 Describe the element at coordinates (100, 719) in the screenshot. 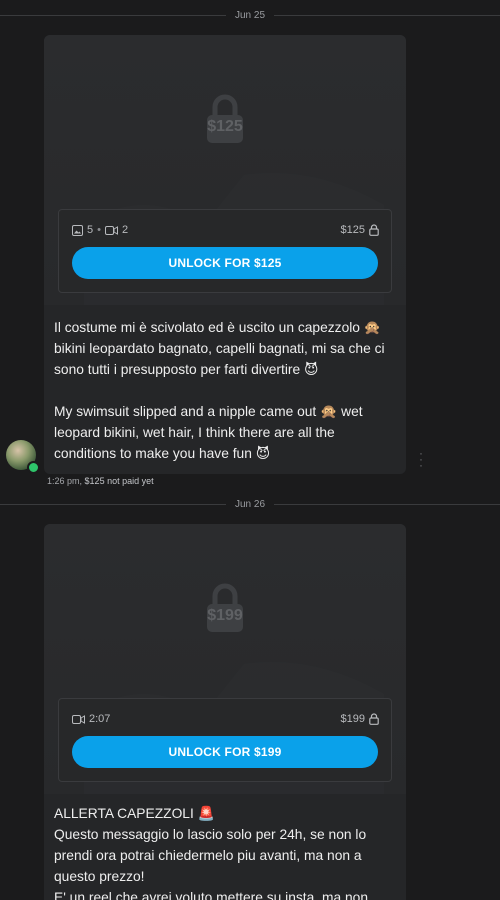

I see `video-duration: 2:07` at that location.